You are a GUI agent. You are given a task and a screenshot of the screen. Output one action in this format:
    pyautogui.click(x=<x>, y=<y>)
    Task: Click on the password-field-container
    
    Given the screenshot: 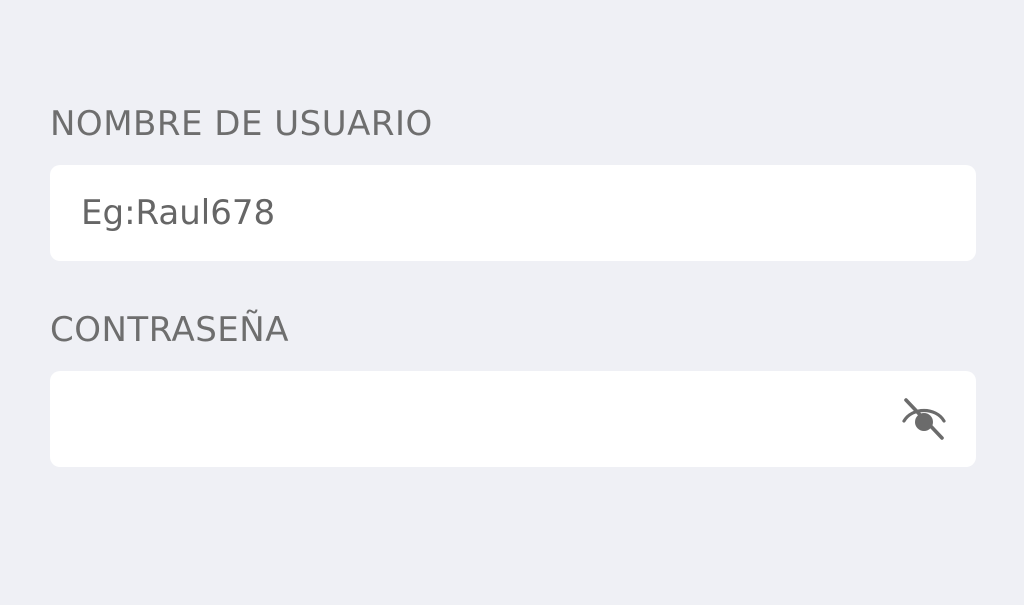 What is the action you would take?
    pyautogui.click(x=513, y=419)
    